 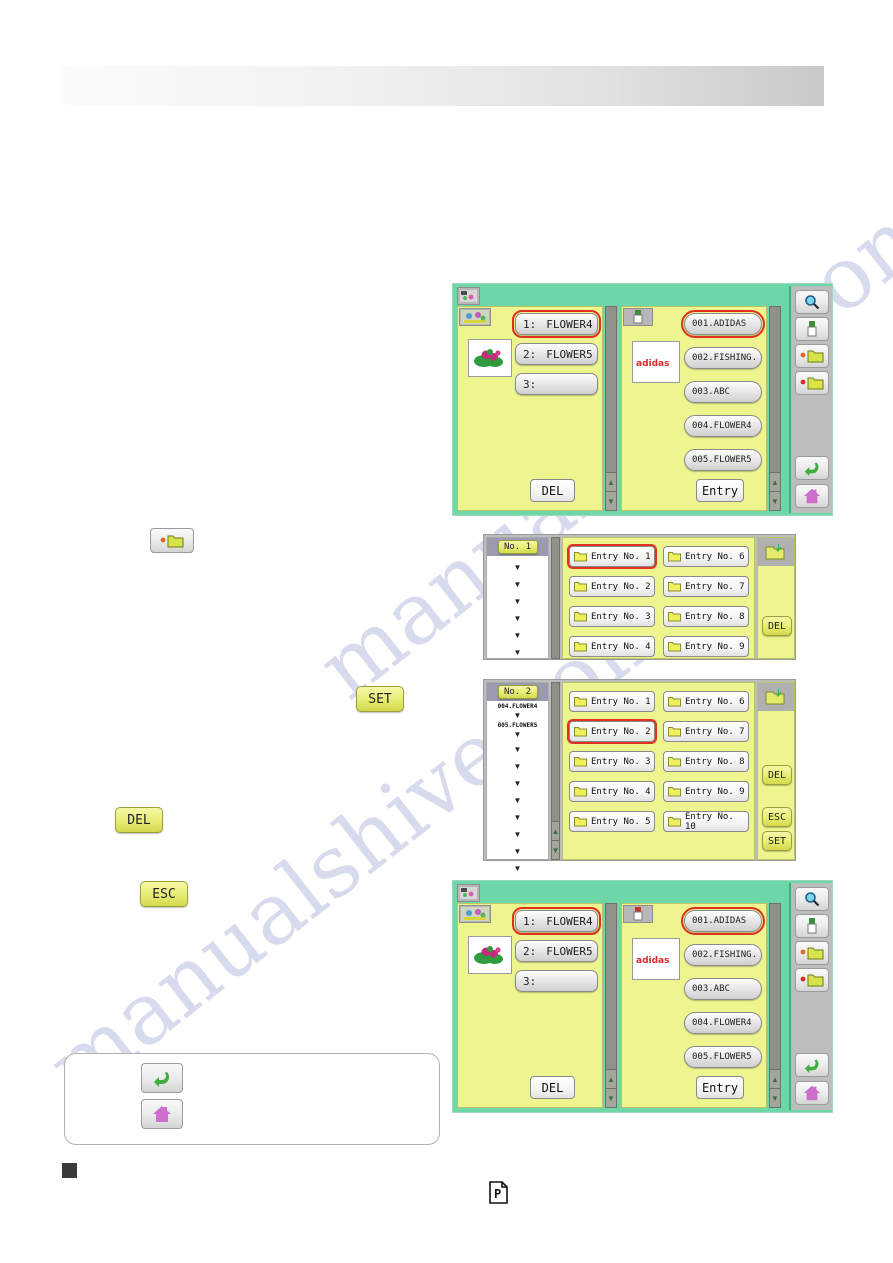 What do you see at coordinates (612, 821) in the screenshot?
I see `entry-button: Entry No. 5` at bounding box center [612, 821].